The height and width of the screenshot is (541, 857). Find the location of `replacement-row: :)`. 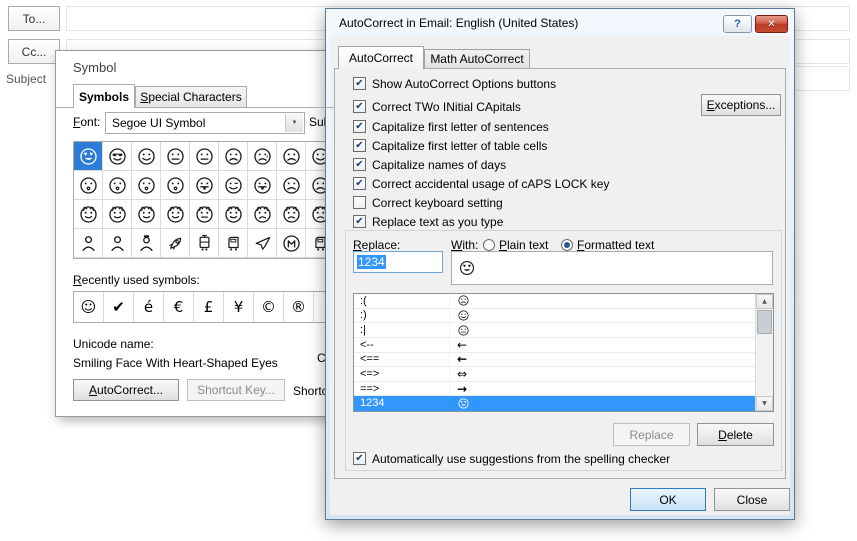

replacement-row: :) is located at coordinates (555, 316).